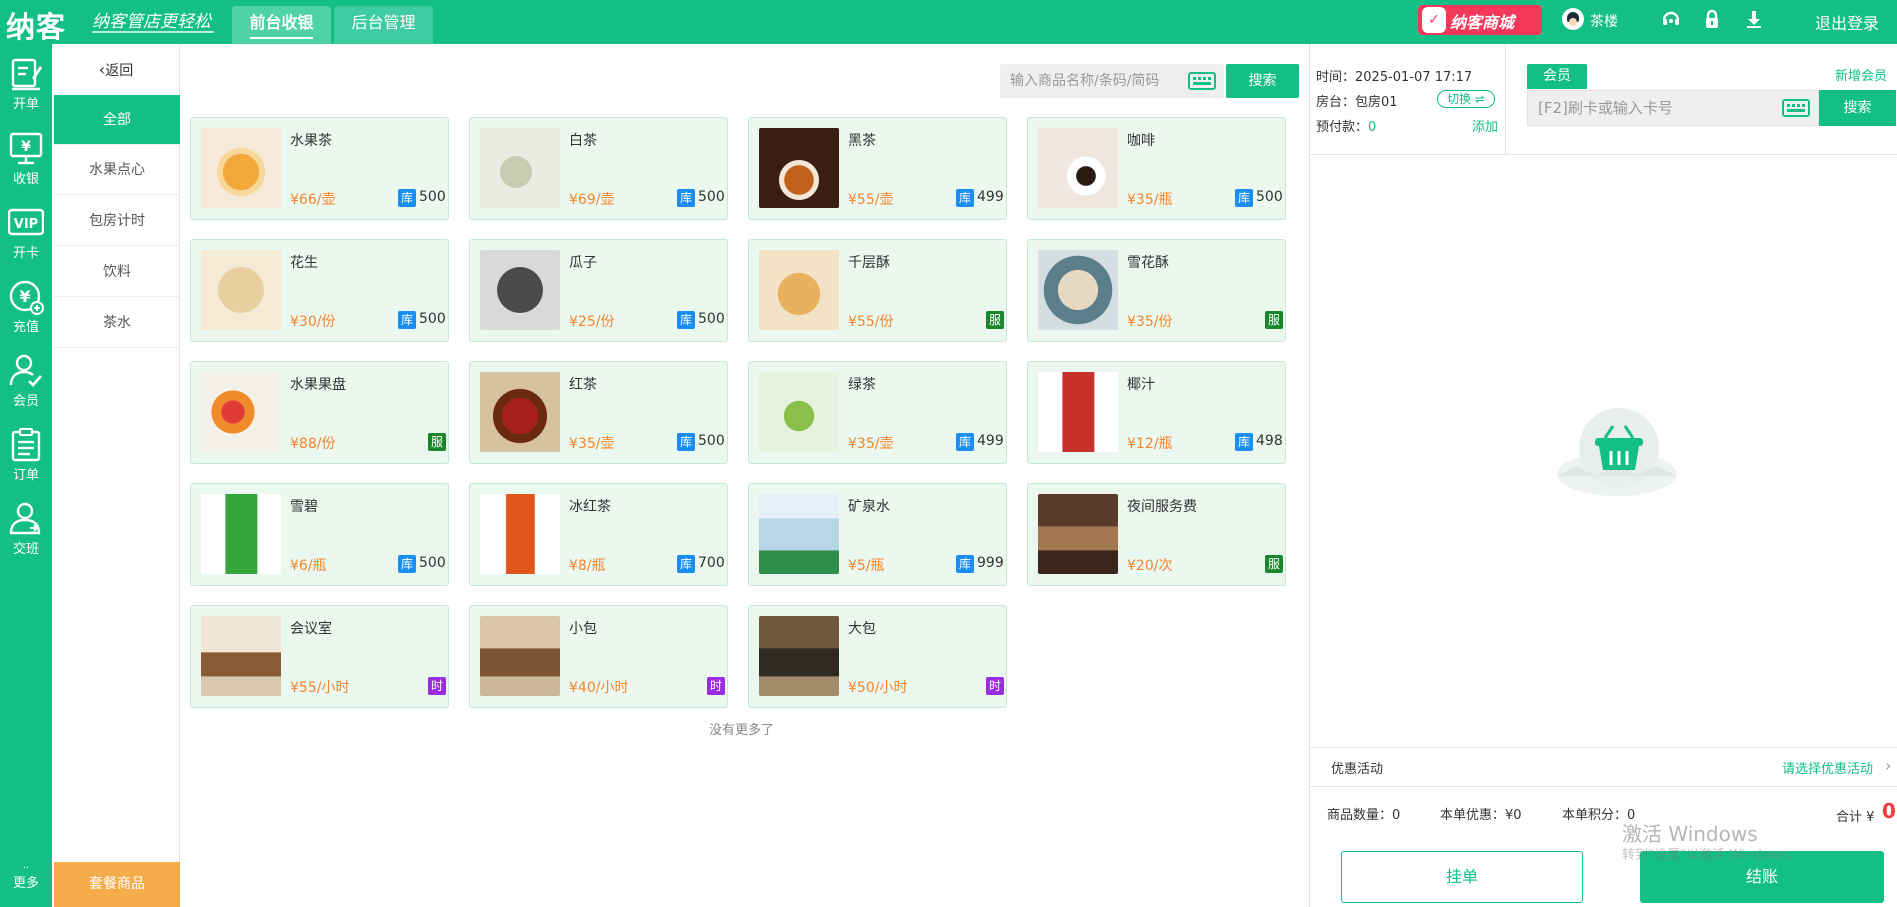 The width and height of the screenshot is (1897, 907). I want to click on mall-banner: ✓ 纳客商城, so click(1480, 20).